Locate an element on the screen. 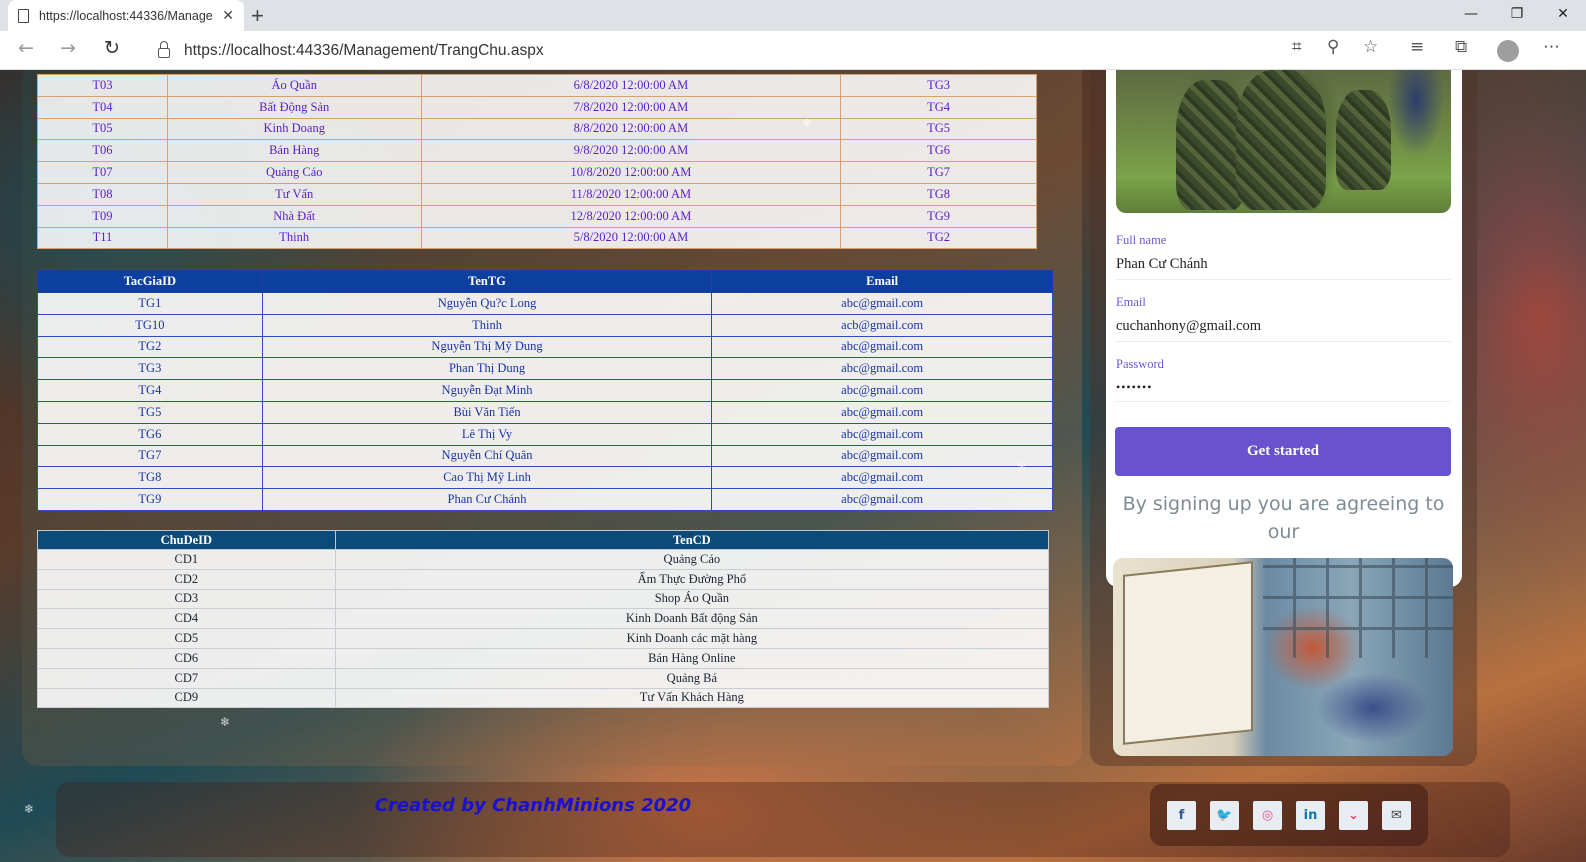 This screenshot has width=1586, height=862. table-cell: TG3 is located at coordinates (150, 369).